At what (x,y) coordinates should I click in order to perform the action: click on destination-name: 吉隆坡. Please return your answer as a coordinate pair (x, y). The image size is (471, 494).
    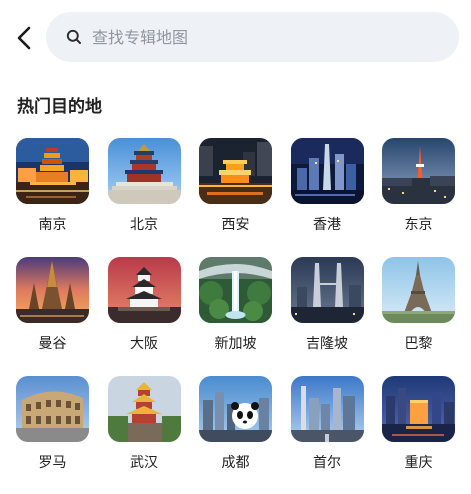
    Looking at the image, I should click on (327, 344).